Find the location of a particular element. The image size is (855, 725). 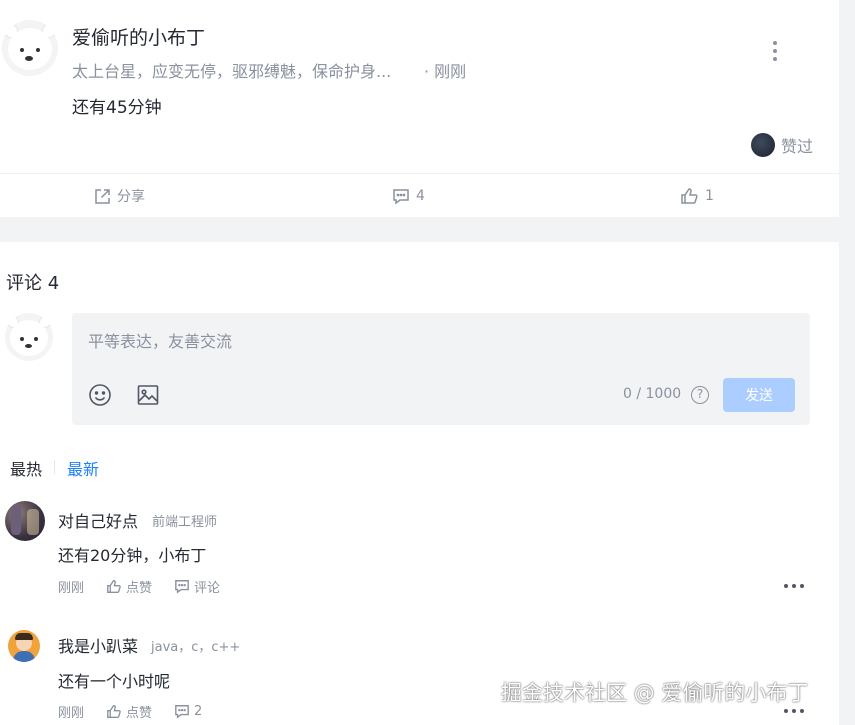

comment-reply-count: 2 is located at coordinates (198, 711).